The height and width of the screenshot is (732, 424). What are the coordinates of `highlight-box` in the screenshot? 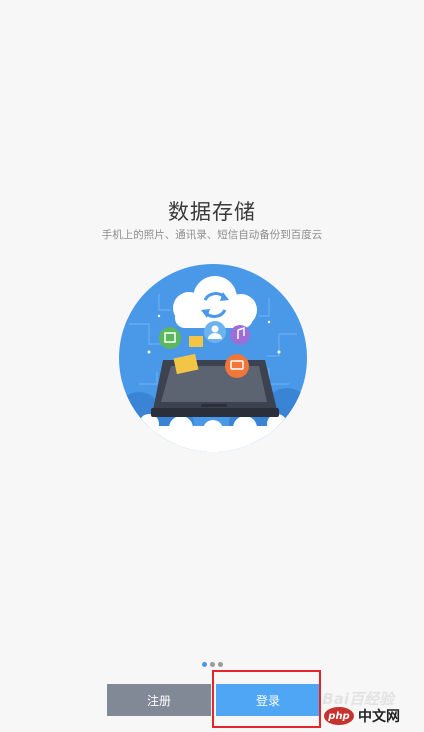 It's located at (266, 699).